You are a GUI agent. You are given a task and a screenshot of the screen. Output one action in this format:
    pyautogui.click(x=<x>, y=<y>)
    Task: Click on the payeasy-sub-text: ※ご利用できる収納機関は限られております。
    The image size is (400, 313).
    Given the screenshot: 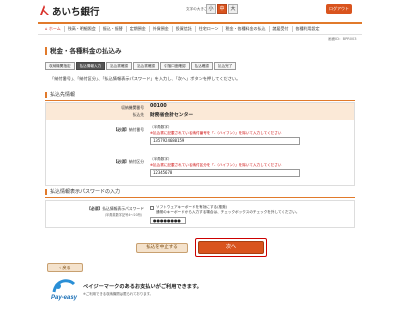 What is the action you would take?
    pyautogui.click(x=118, y=294)
    